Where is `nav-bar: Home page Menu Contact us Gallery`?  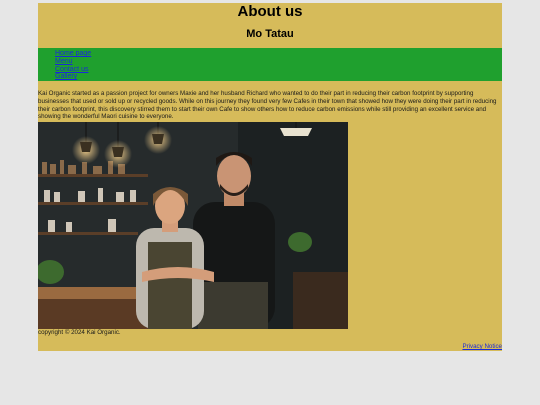
nav-bar: Home page Menu Contact us Gallery is located at coordinates (270, 64).